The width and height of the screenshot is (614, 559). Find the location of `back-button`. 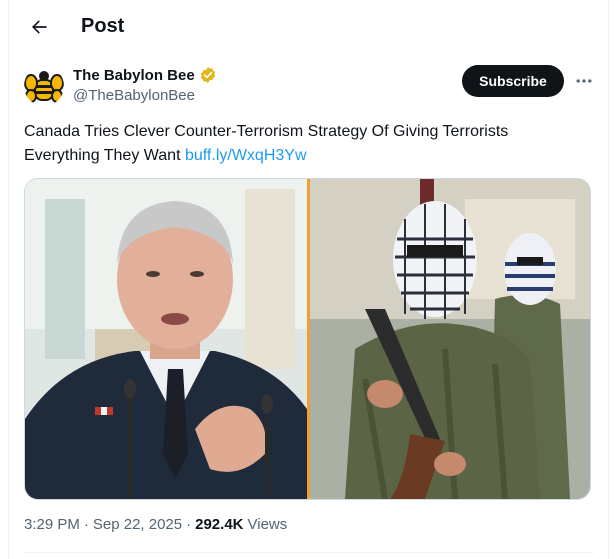

back-button is located at coordinates (39, 27).